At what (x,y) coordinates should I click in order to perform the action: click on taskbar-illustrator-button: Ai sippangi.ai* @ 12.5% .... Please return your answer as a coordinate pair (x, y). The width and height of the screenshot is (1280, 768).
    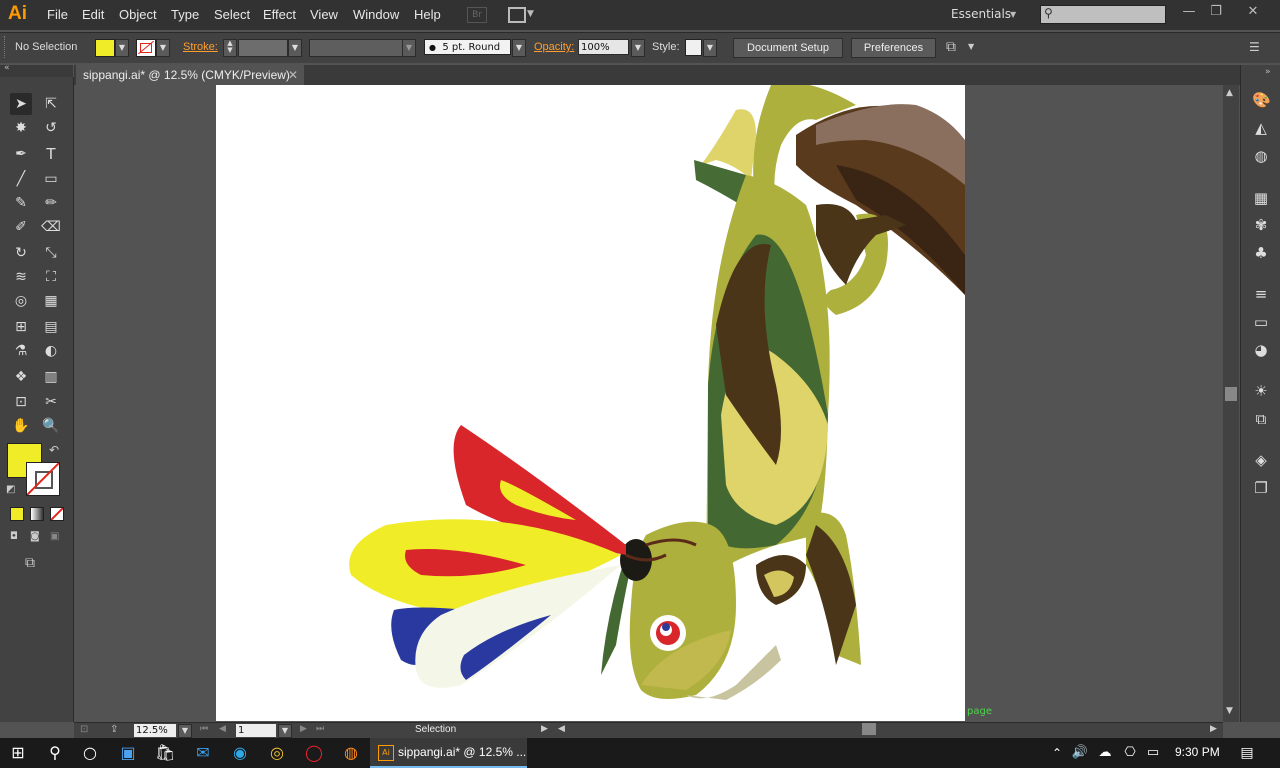
    Looking at the image, I should click on (448, 753).